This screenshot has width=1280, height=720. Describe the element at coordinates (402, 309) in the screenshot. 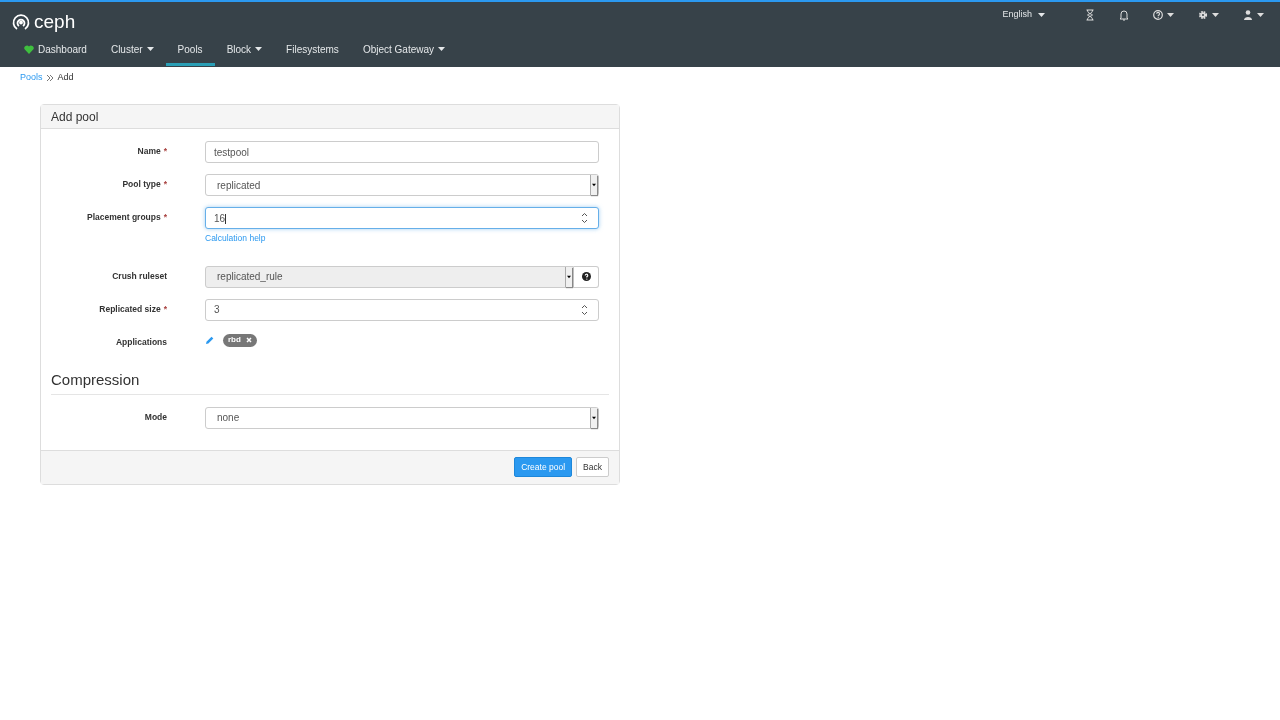

I see `input-field: 3` at that location.